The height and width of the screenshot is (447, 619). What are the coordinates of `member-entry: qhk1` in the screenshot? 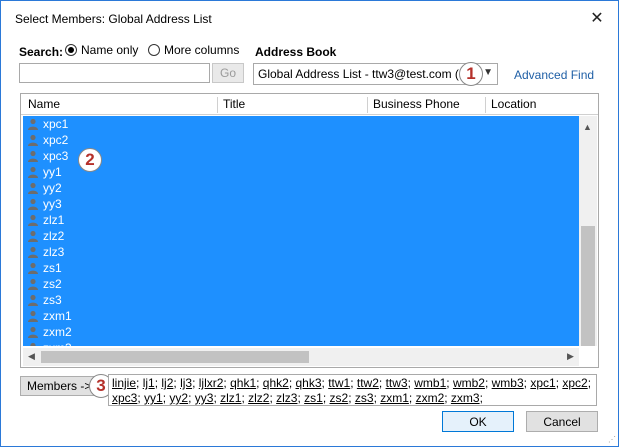 It's located at (243, 383).